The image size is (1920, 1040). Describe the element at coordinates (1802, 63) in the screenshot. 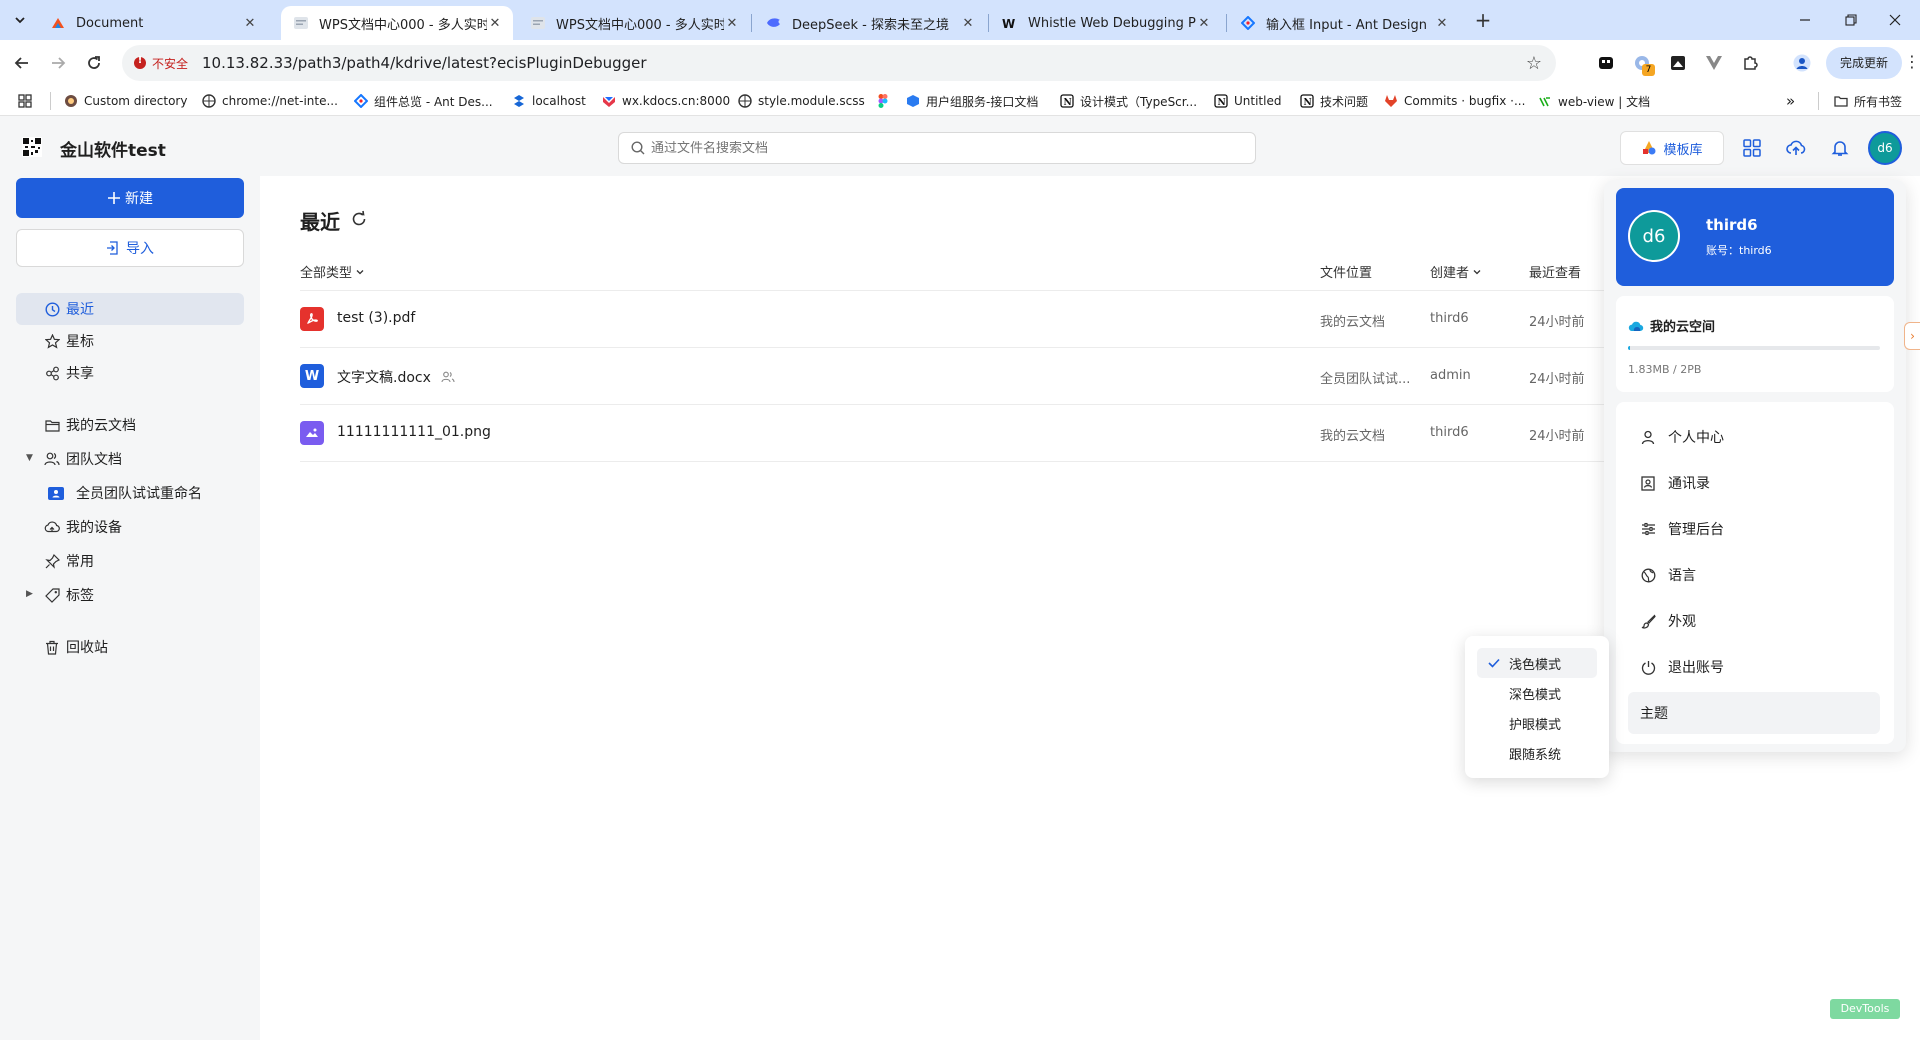

I see `profile-button` at that location.